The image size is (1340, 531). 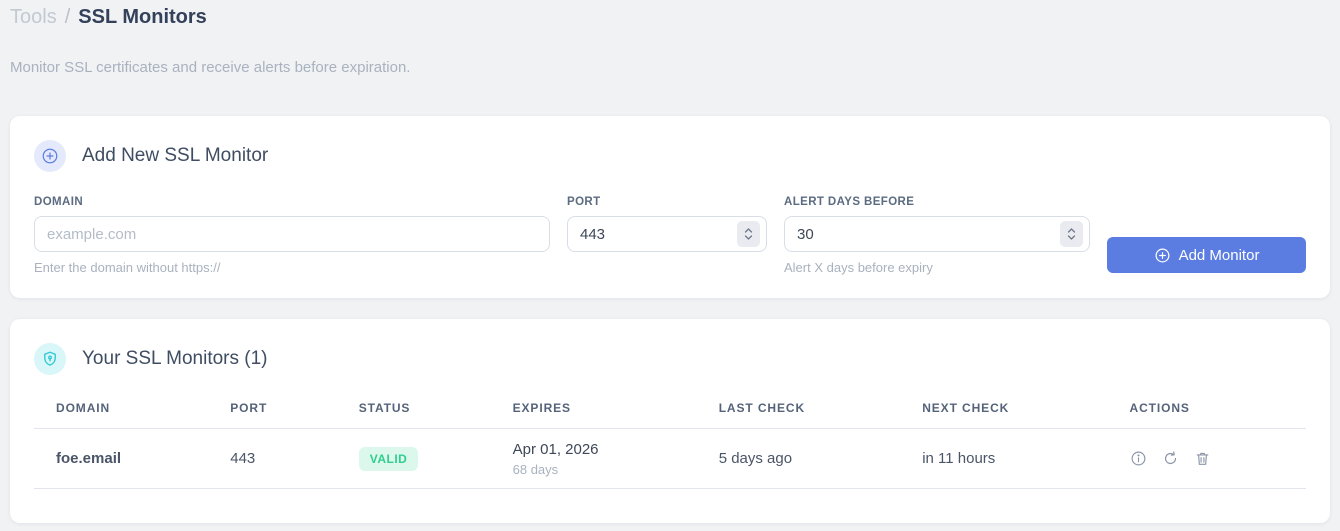 I want to click on port-field-group: PORT, so click(x=667, y=235).